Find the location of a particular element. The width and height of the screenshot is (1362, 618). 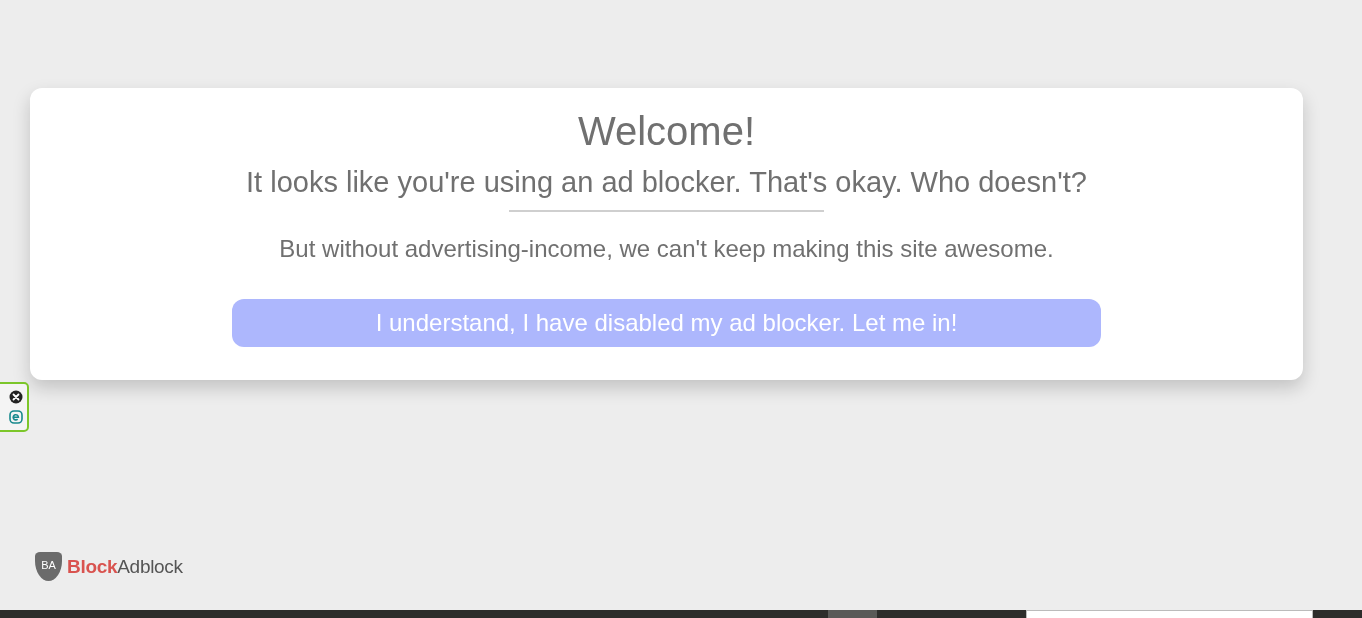

letter-e-icon is located at coordinates (16, 417).